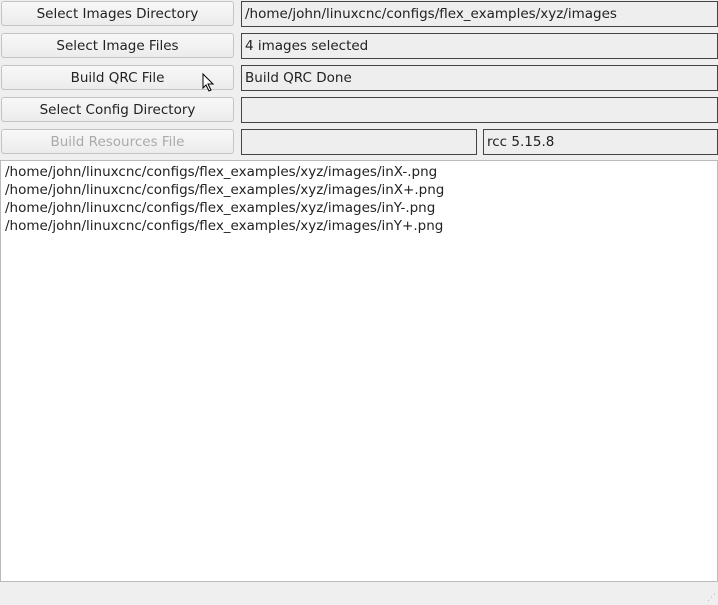  Describe the element at coordinates (600, 142) in the screenshot. I see `rcc-version-field: rcc 5.15.8` at that location.